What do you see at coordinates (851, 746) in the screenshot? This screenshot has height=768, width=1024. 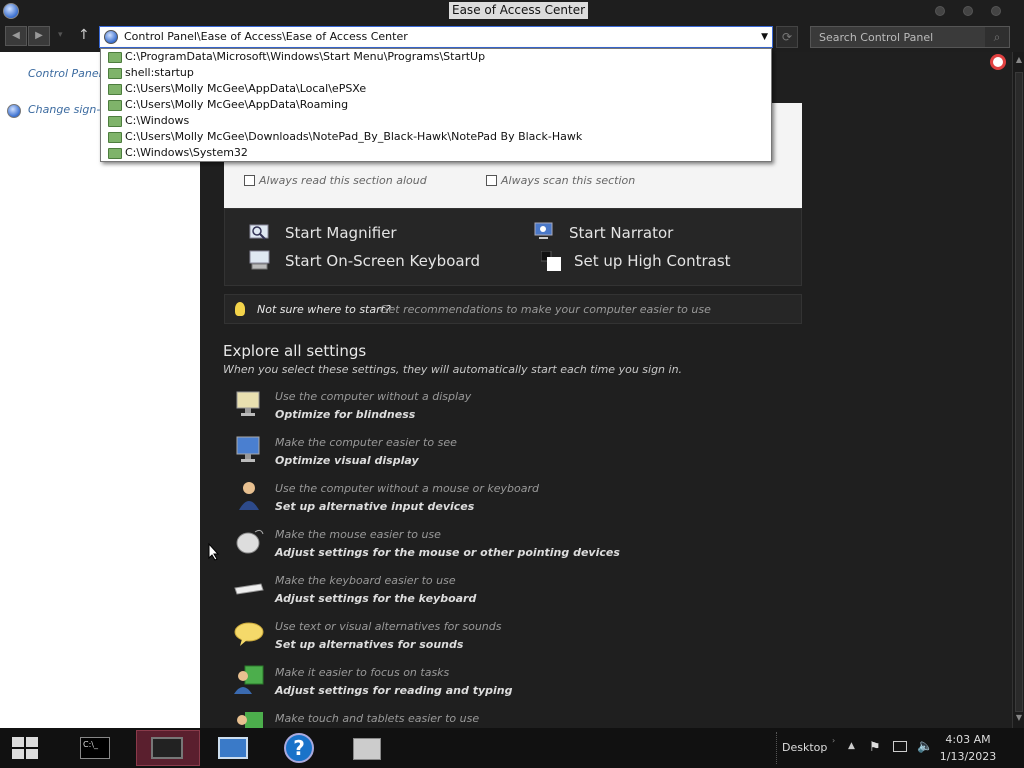 I see `show-hidden-icons-icon: ▲` at bounding box center [851, 746].